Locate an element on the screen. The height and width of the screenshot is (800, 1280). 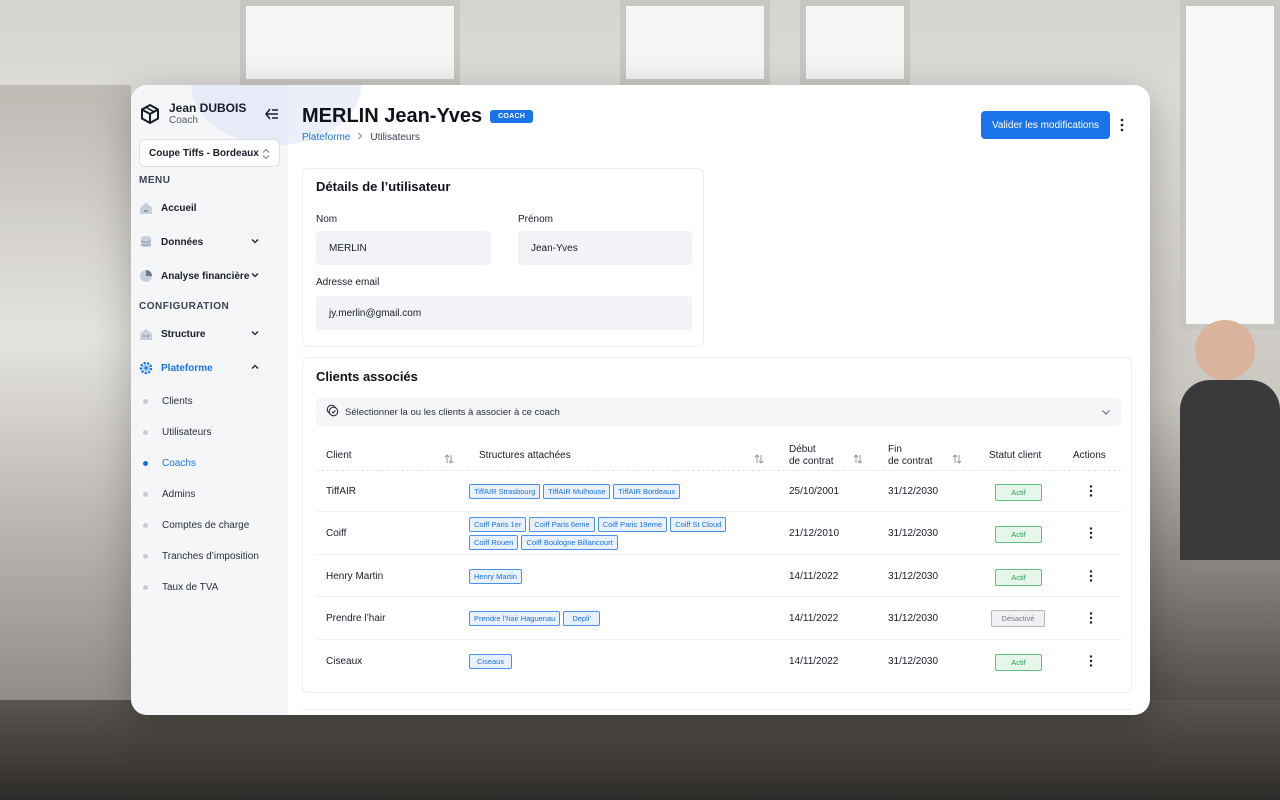
cell-debut: 14/11/2022 is located at coordinates (814, 661).